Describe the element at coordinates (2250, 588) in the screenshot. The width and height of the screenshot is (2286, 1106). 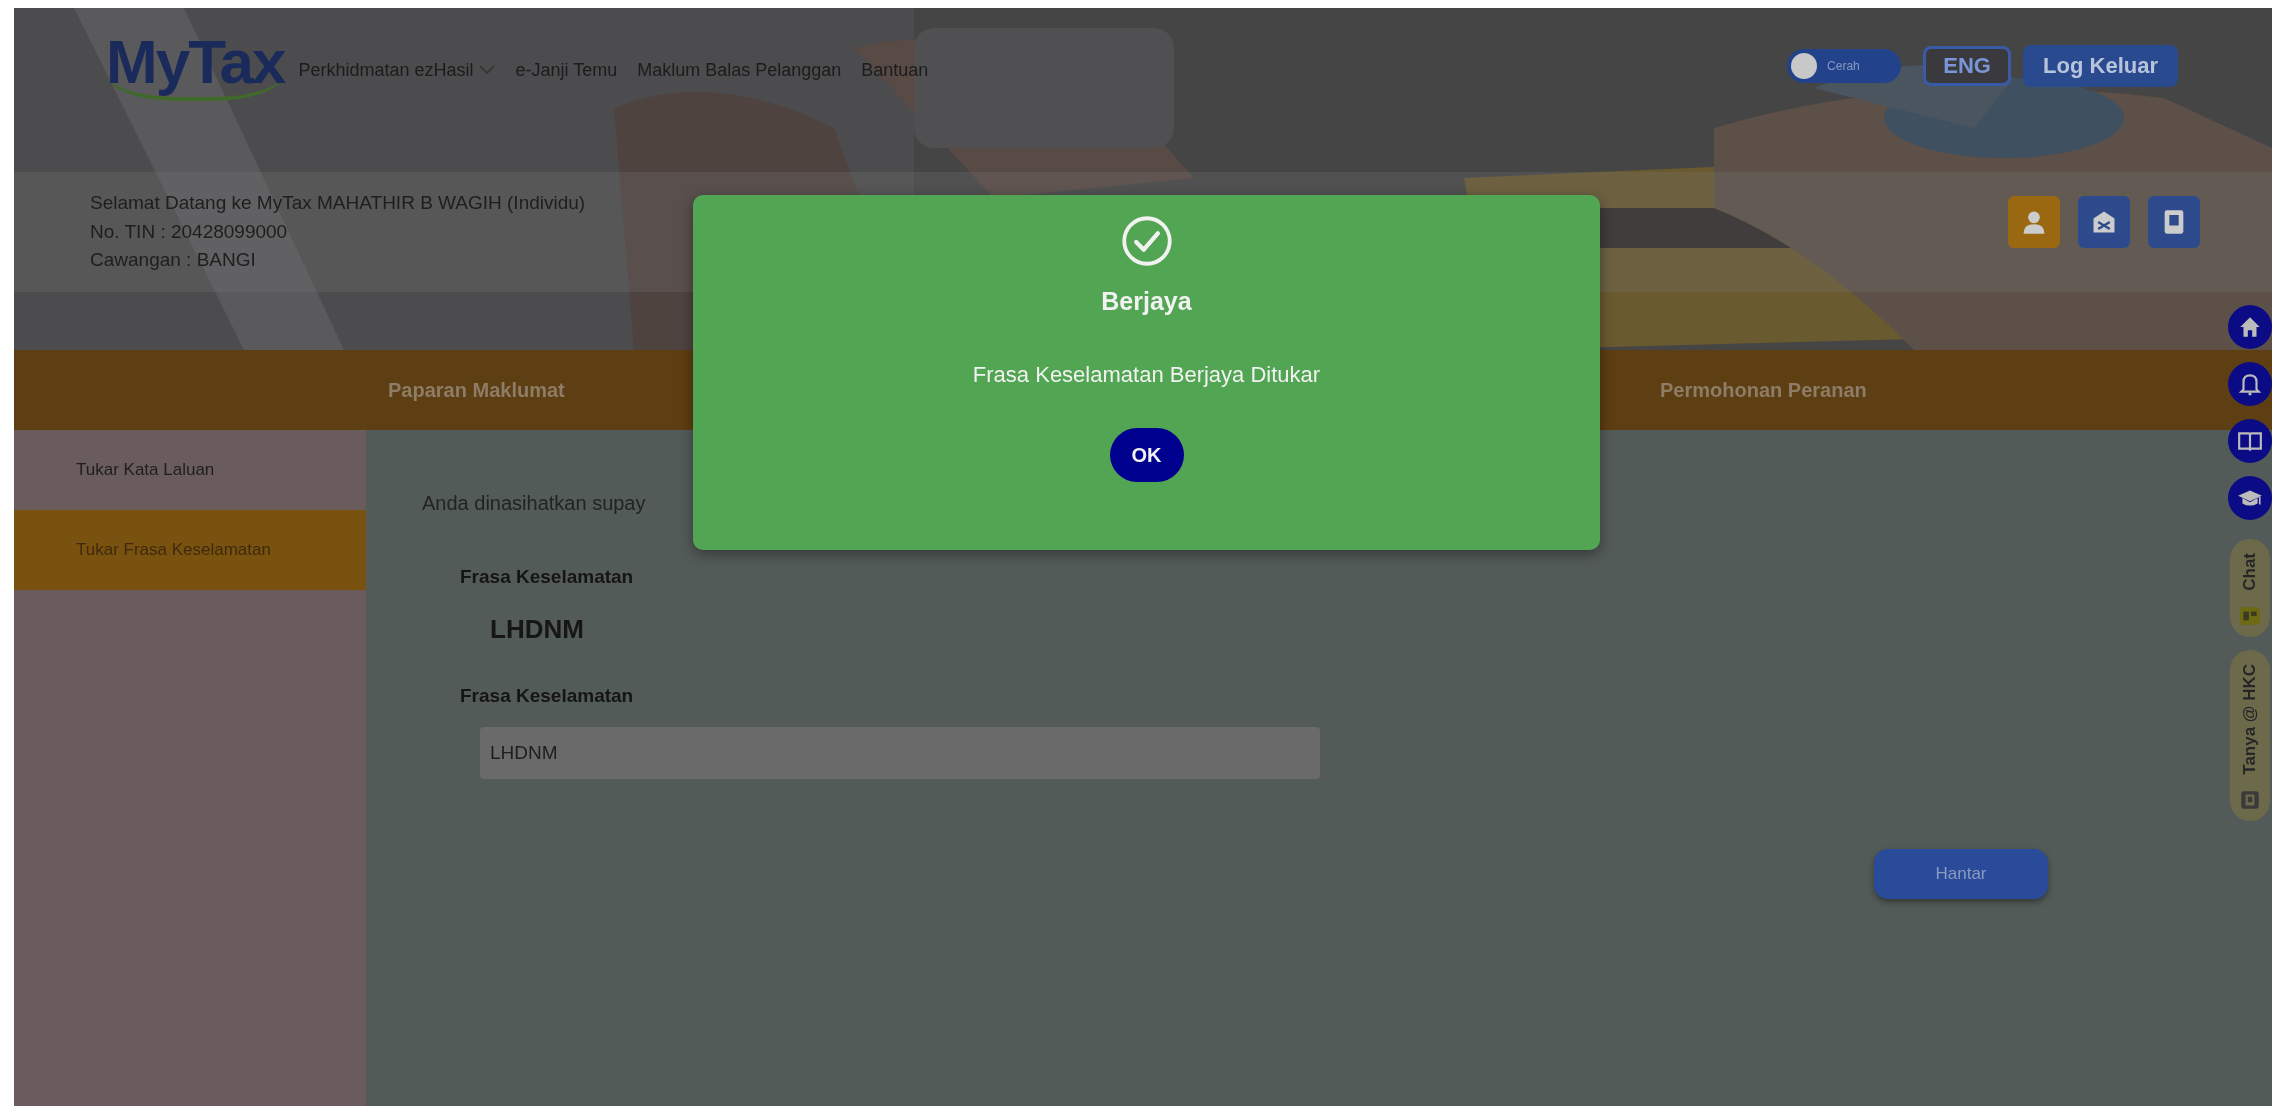
I see `chat-tab: Chat` at that location.